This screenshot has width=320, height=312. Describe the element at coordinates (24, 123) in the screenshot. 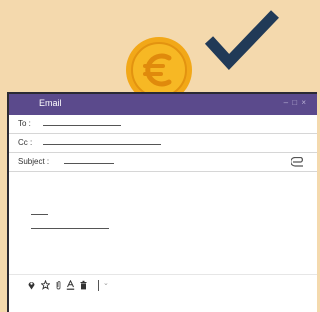

I see `to-label: To :` at that location.